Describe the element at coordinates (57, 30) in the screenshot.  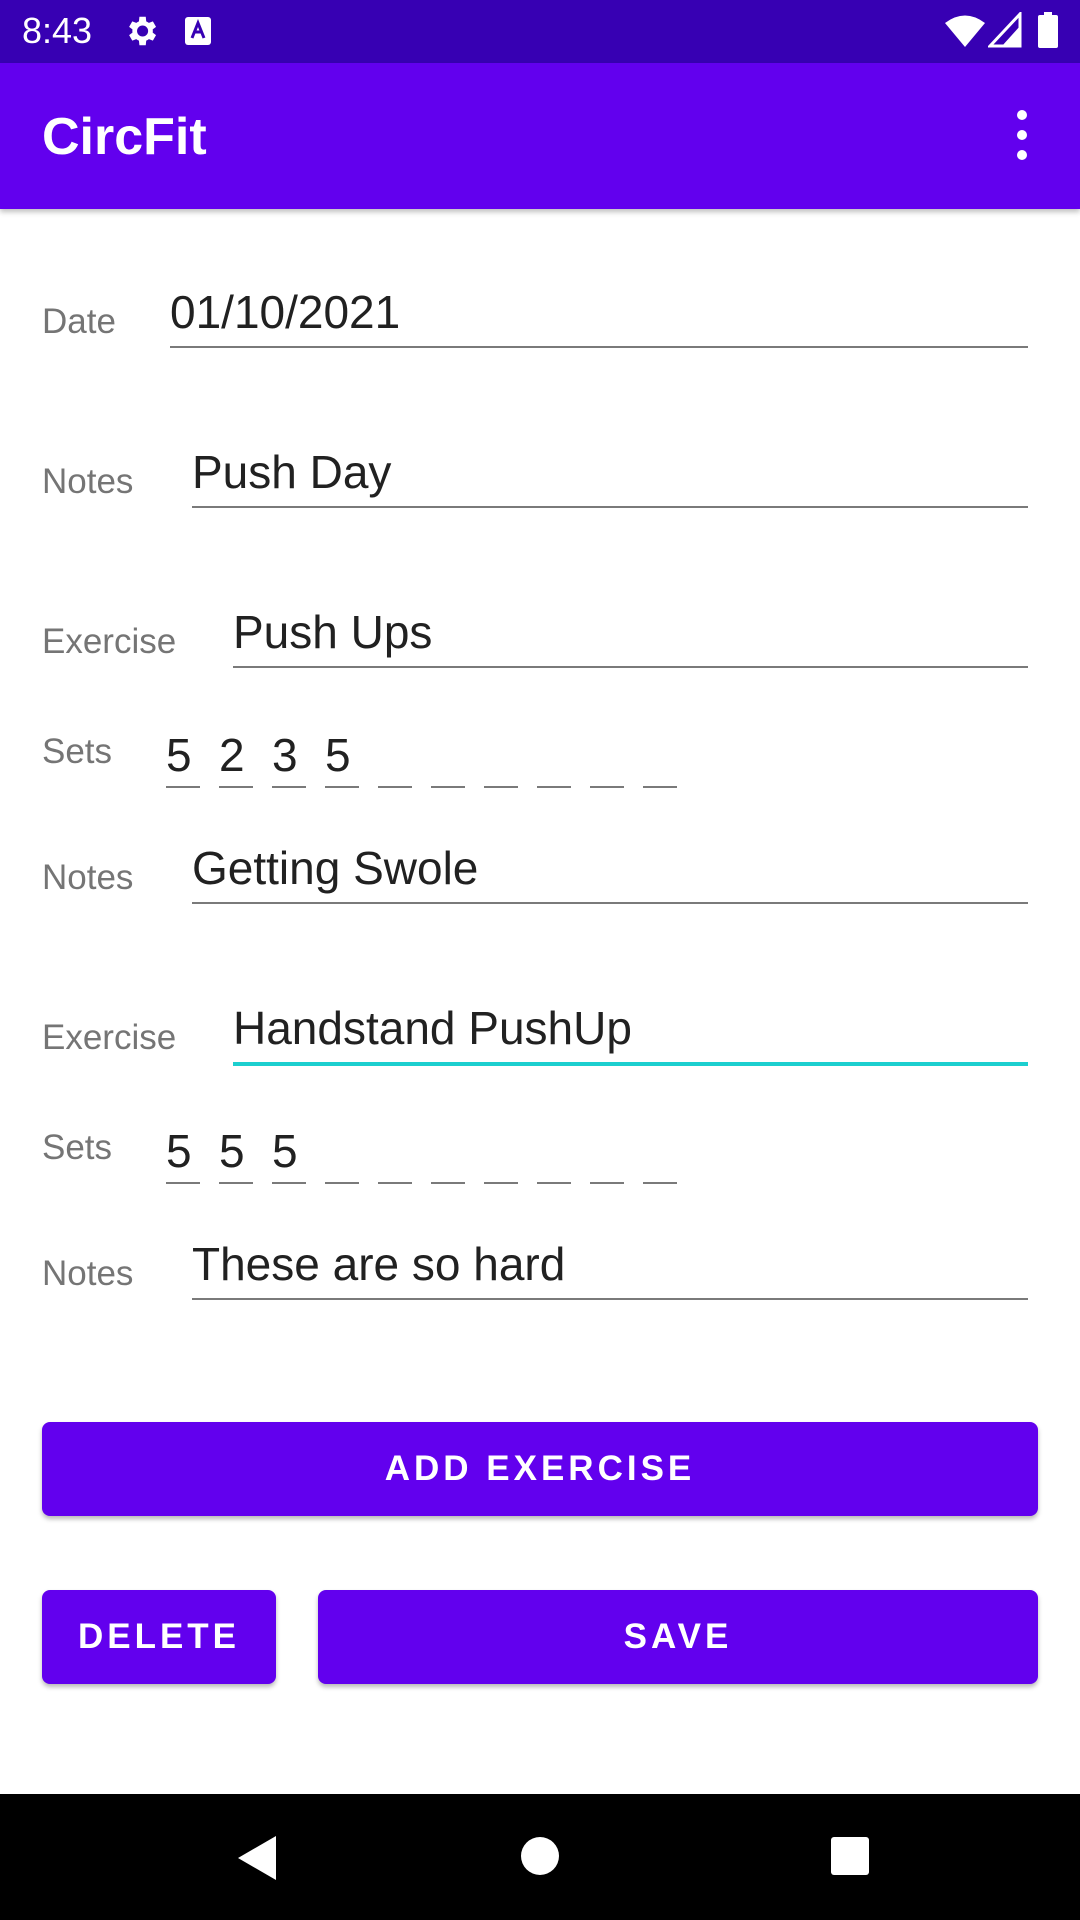
I see `status-time: 8:43` at that location.